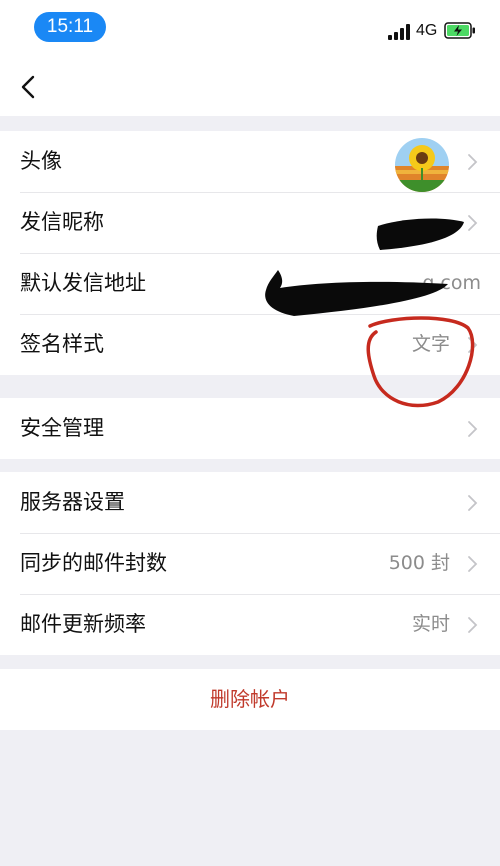 Image resolution: width=500 pixels, height=866 pixels. I want to click on signature-style-label: 签名样式, so click(62, 344).